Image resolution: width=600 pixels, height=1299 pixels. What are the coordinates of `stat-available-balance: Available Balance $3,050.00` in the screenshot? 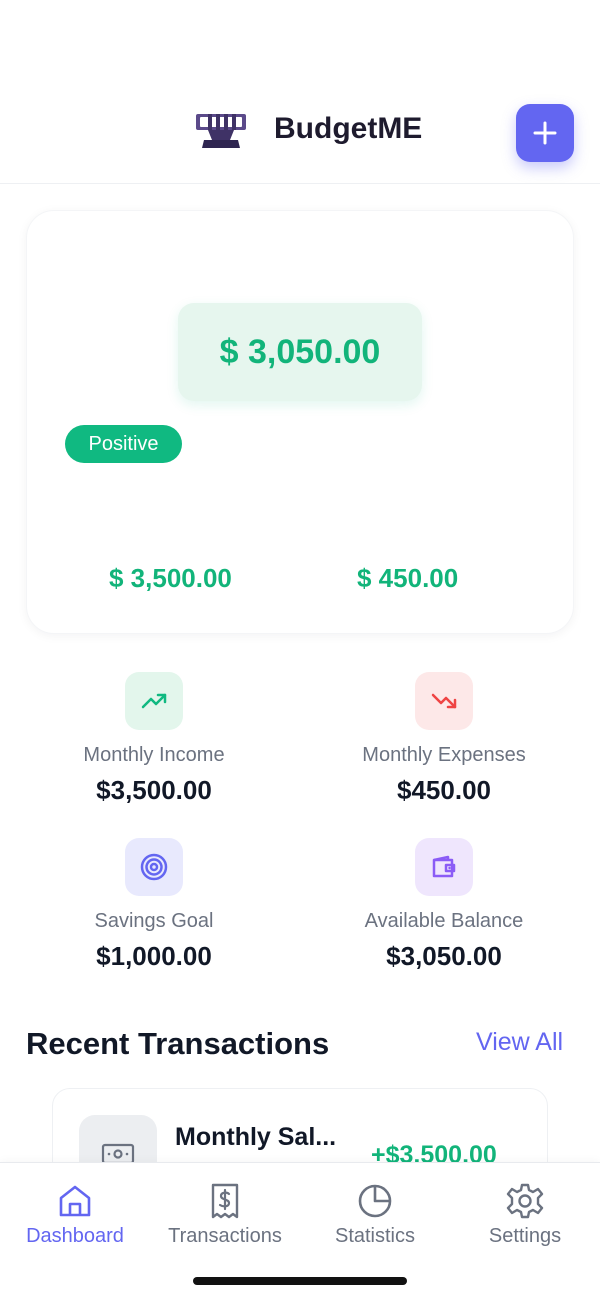 It's located at (444, 905).